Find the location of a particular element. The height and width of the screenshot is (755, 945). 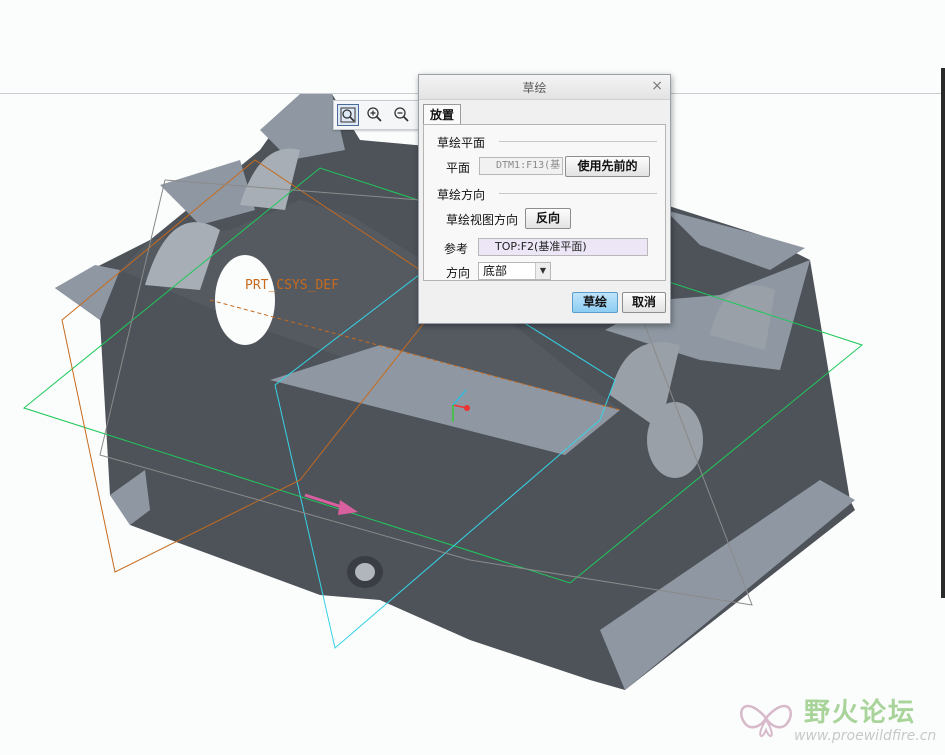

watermark-title: 野火论坛 is located at coordinates (860, 713).